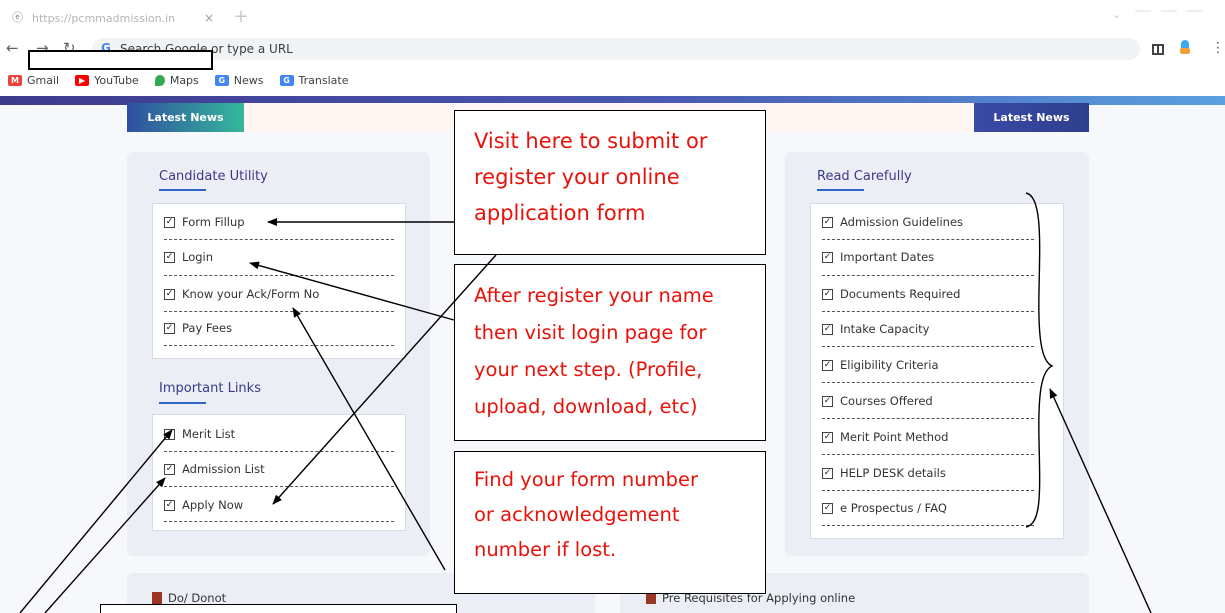 The width and height of the screenshot is (1225, 613). I want to click on arrow-to-merit-list, so click(96, 521).